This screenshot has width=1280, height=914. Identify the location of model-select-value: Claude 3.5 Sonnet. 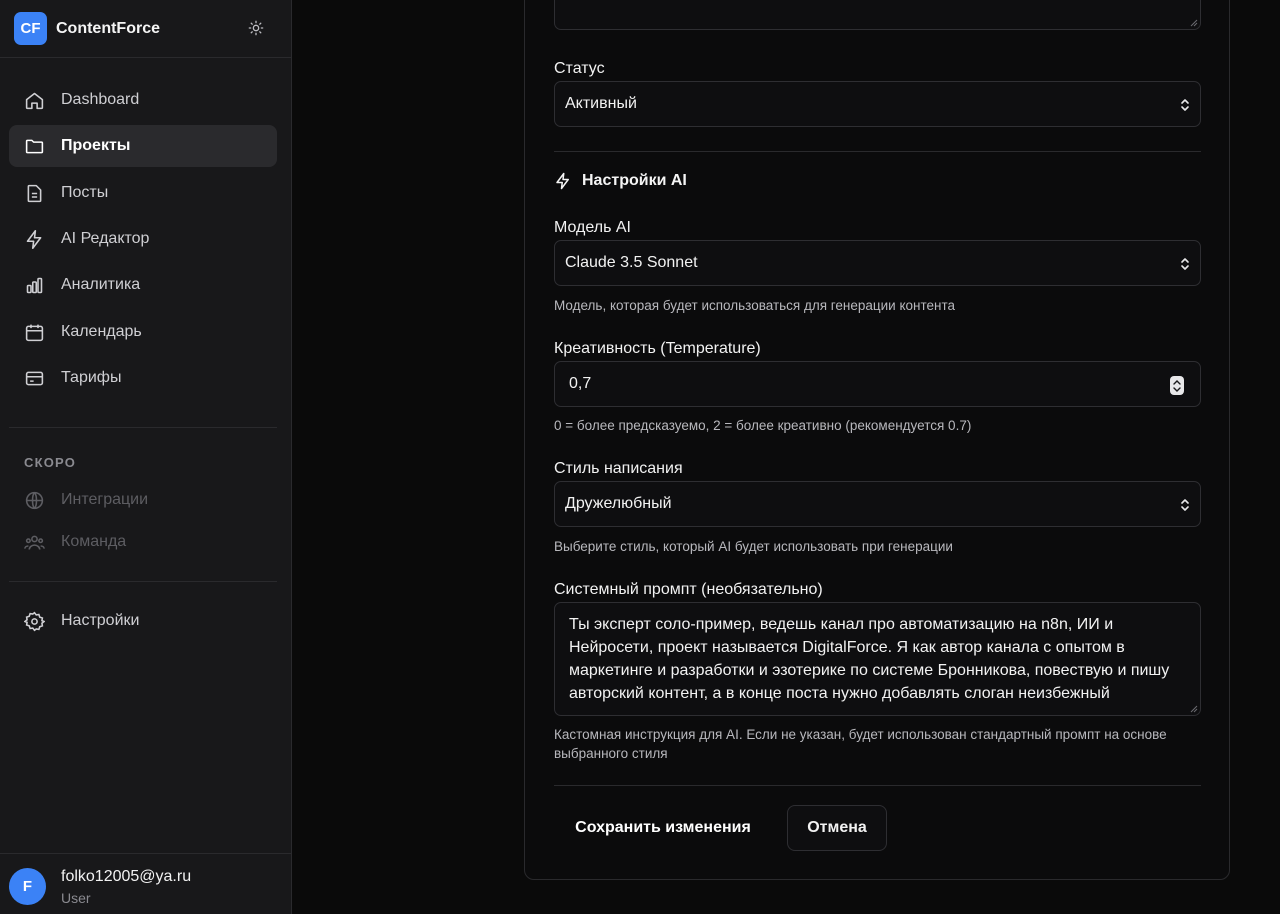
(631, 262).